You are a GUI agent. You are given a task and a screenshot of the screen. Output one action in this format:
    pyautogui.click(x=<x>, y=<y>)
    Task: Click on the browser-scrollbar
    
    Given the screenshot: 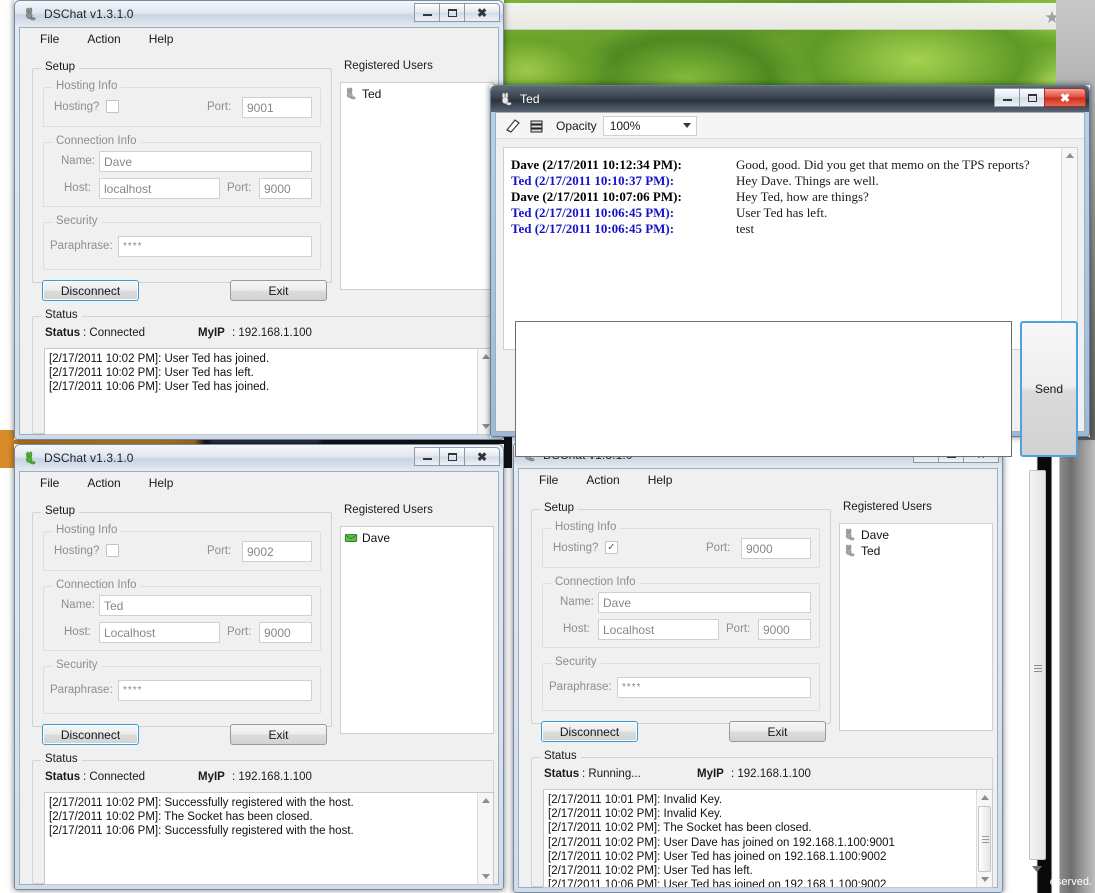 What is the action you would take?
    pyautogui.click(x=1037, y=665)
    